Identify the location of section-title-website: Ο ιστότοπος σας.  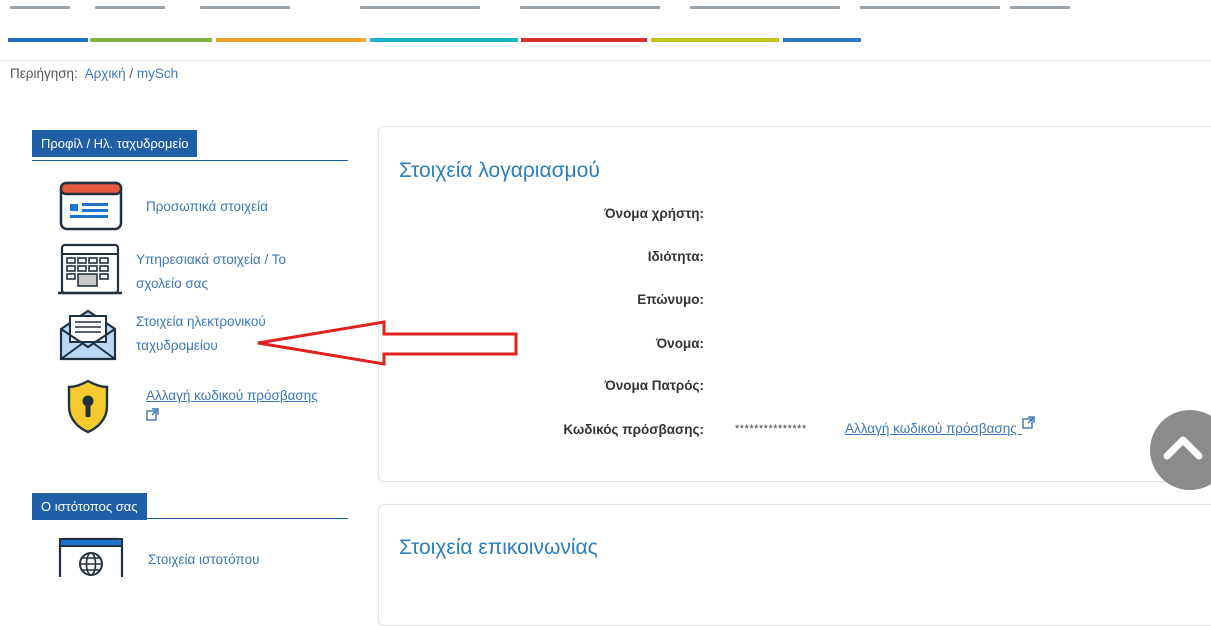
(89, 506).